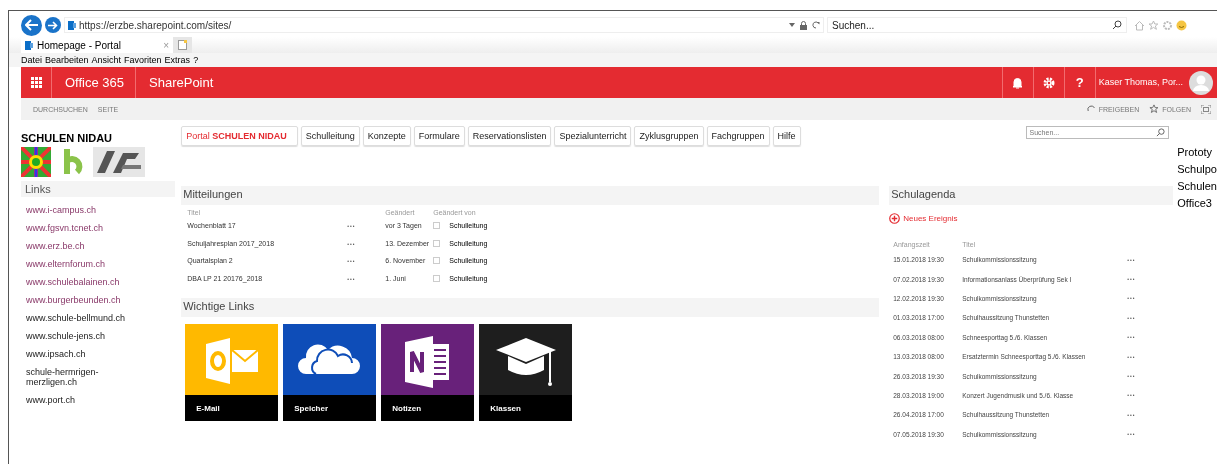 This screenshot has width=1217, height=464. What do you see at coordinates (231, 361) in the screenshot?
I see `mail-icon` at bounding box center [231, 361].